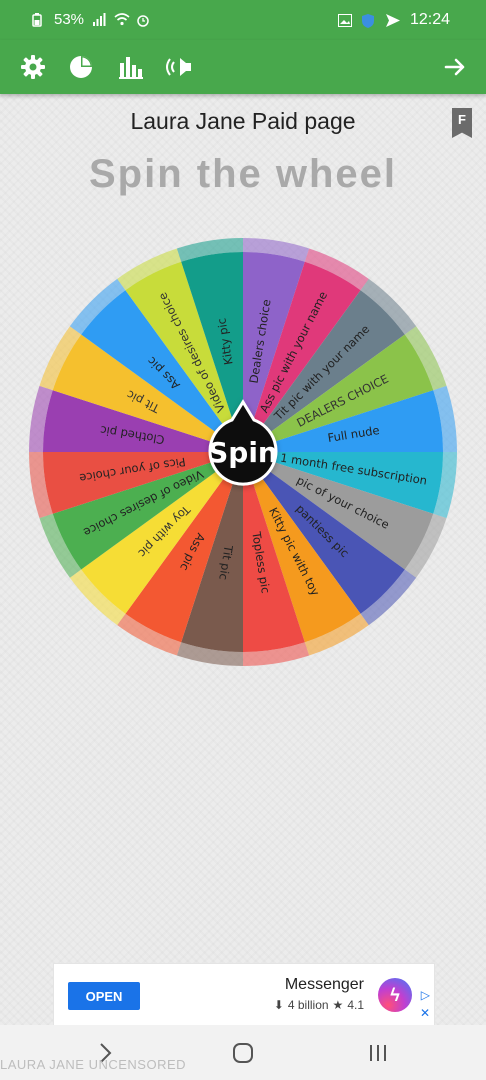  I want to click on messenger-logo-icon: ϟ, so click(395, 995).